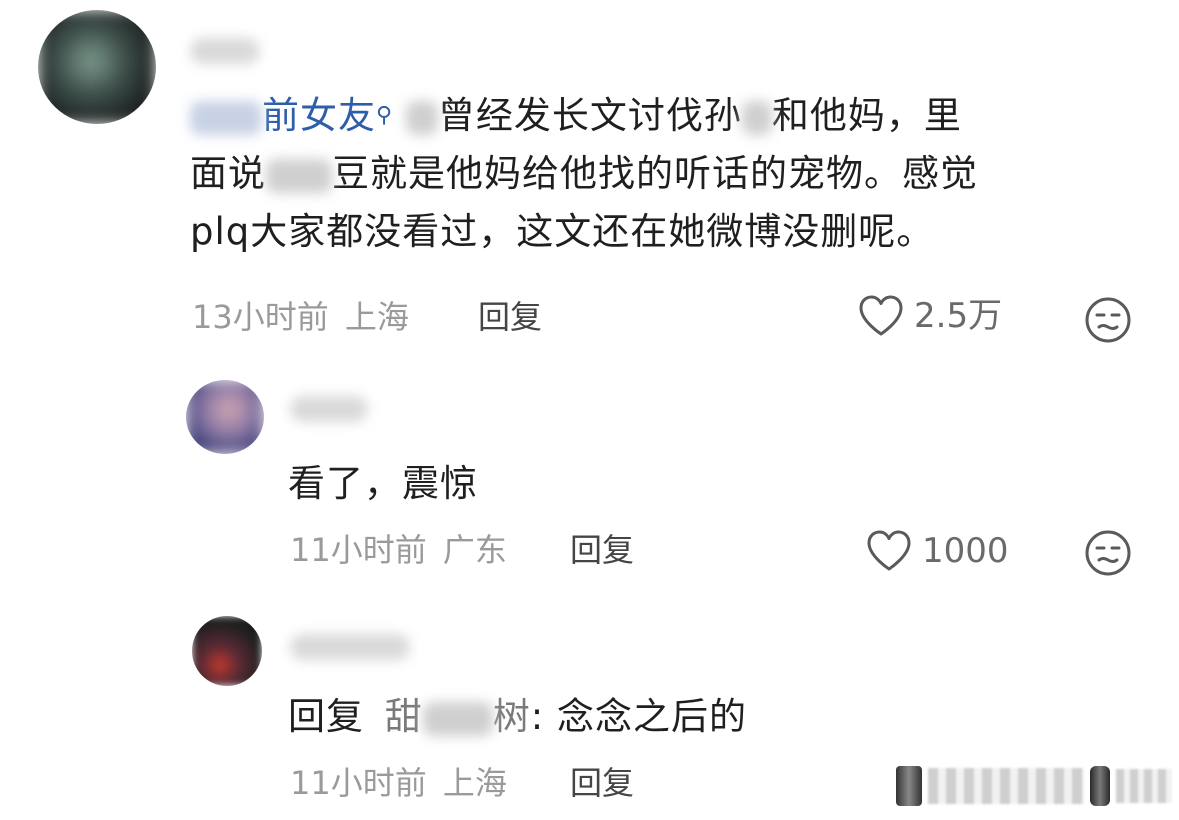 This screenshot has width=1179, height=820. Describe the element at coordinates (965, 551) in the screenshot. I see `like-count: 1000` at that location.